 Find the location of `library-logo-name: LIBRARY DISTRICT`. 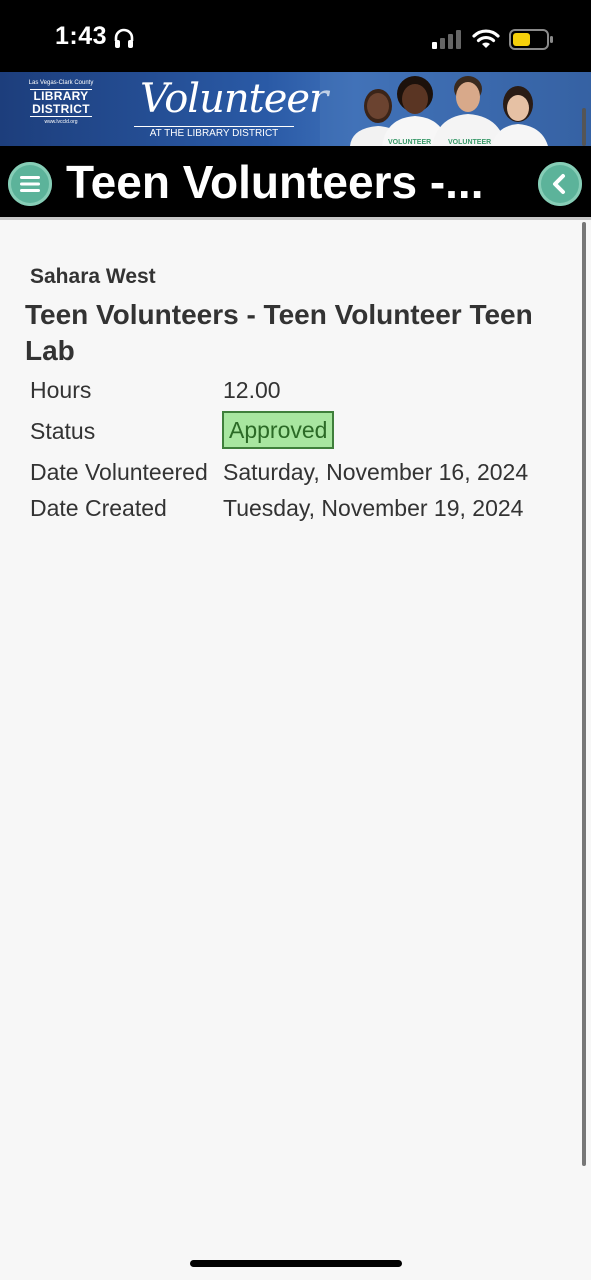

library-logo-name: LIBRARY DISTRICT is located at coordinates (61, 103).